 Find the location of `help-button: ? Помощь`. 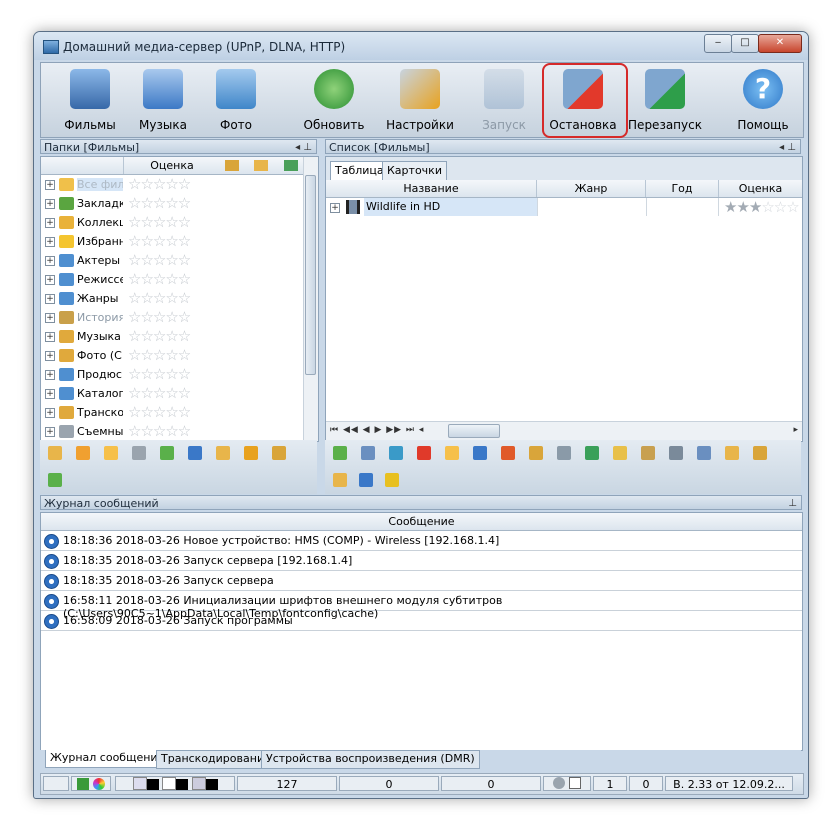

help-button: ? Помощь is located at coordinates (763, 99).